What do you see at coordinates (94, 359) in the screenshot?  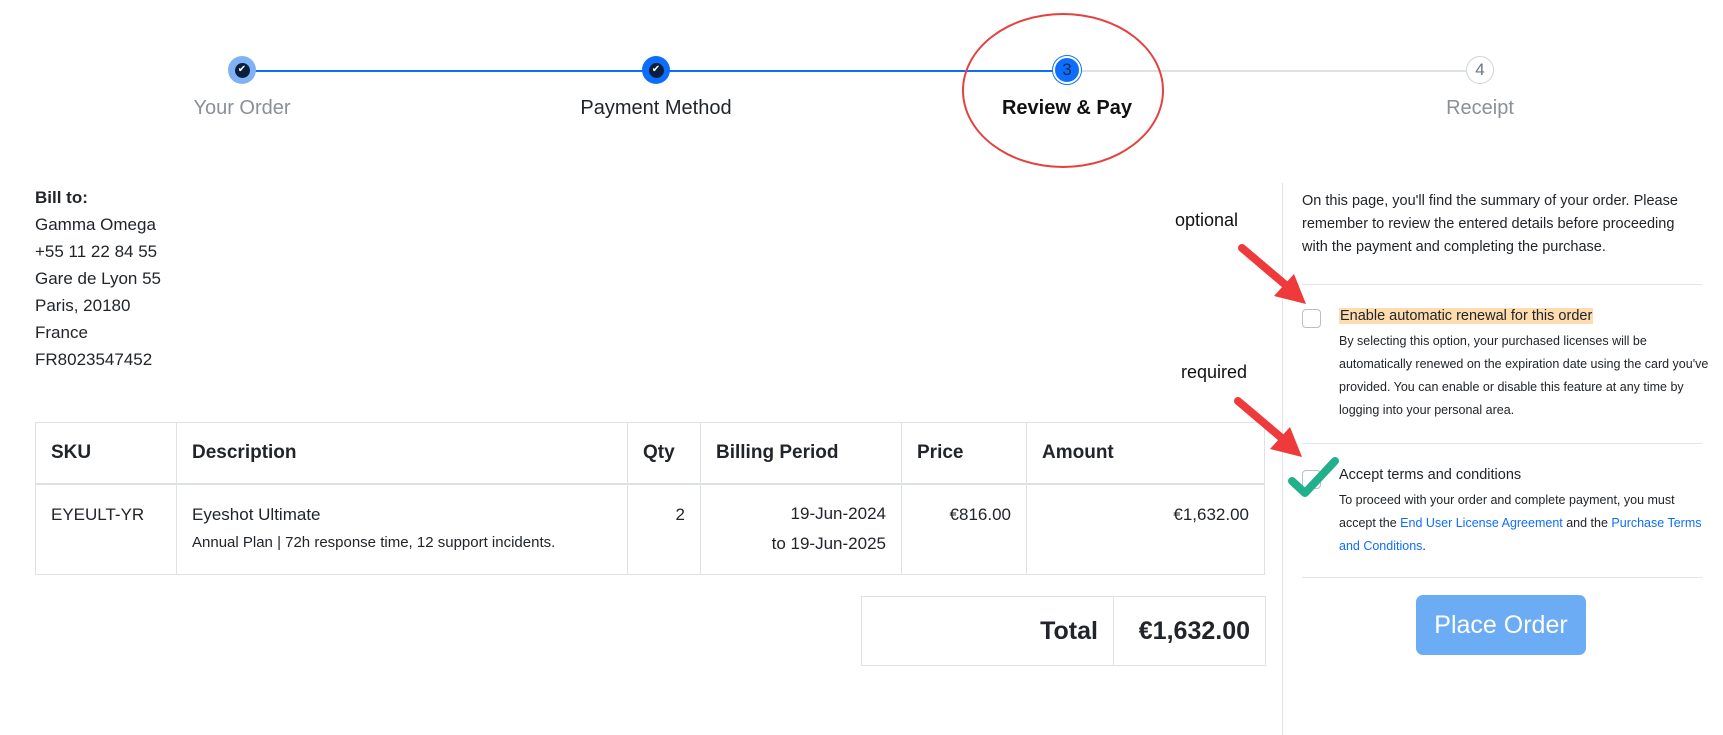 I see `bill-to-vat: FR8023547452` at bounding box center [94, 359].